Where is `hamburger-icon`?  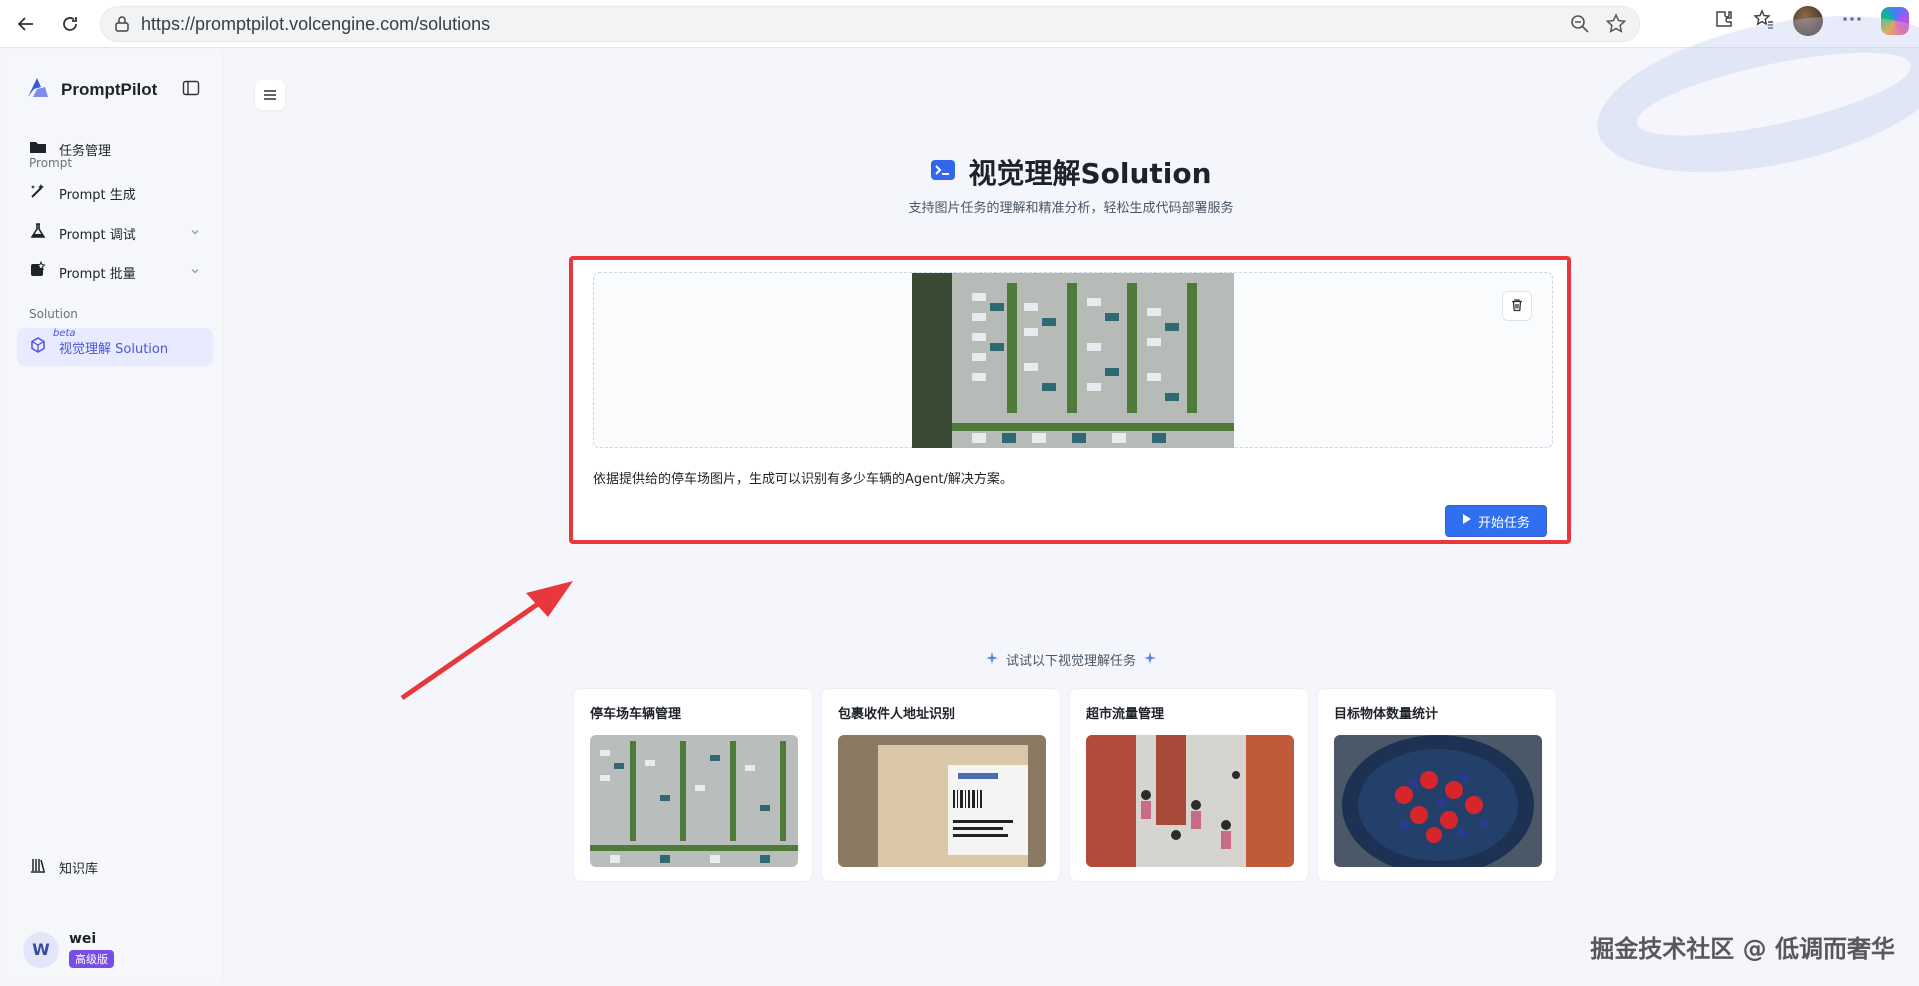
hamburger-icon is located at coordinates (270, 95).